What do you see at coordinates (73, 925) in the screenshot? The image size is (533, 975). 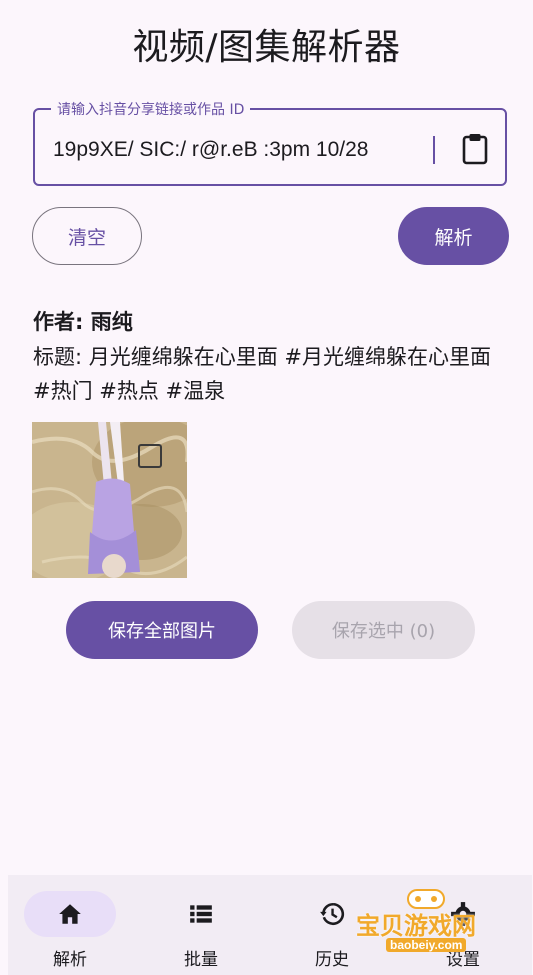 I see `nav-item-parse: 解析` at bounding box center [73, 925].